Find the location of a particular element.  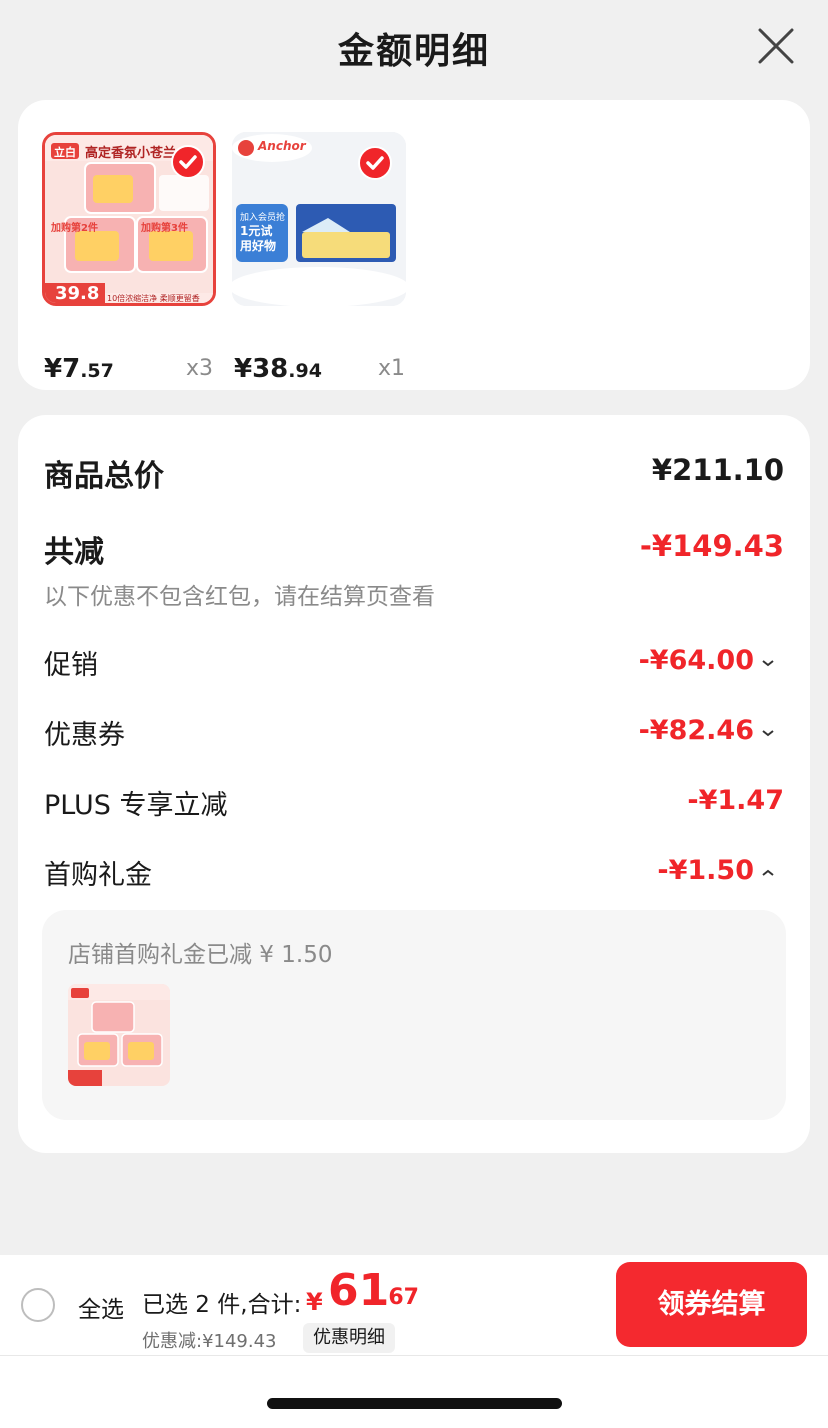

discount-detail-button: 优惠明细 is located at coordinates (349, 1338).